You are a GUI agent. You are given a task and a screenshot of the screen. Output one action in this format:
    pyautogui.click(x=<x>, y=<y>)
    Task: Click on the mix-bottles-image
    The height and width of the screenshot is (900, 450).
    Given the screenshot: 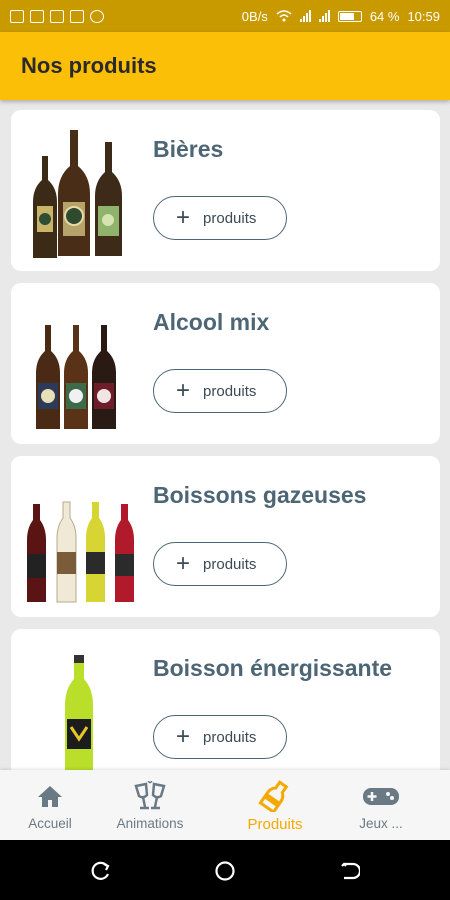 What is the action you would take?
    pyautogui.click(x=76, y=377)
    